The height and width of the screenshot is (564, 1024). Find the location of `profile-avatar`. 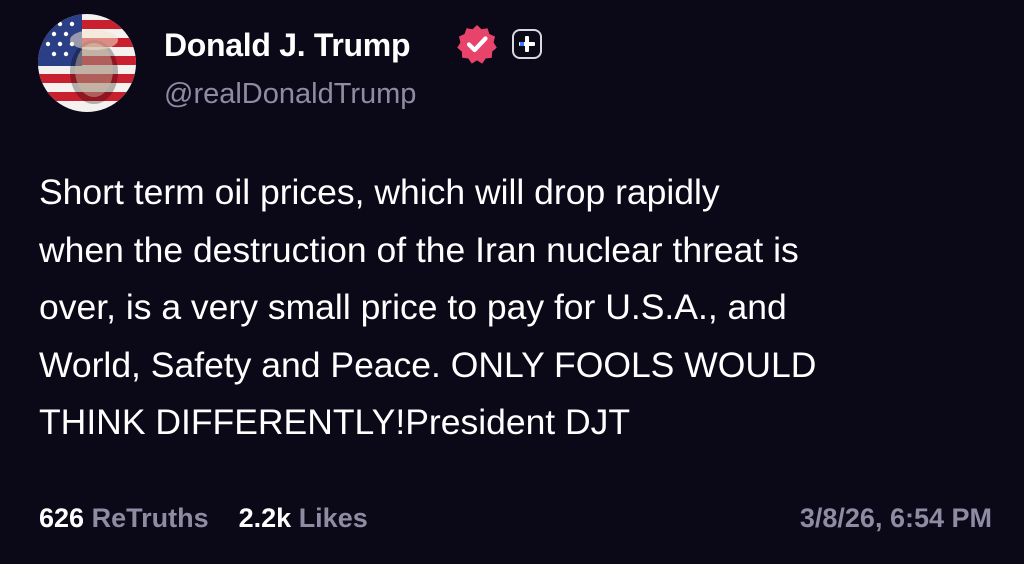

profile-avatar is located at coordinates (87, 63).